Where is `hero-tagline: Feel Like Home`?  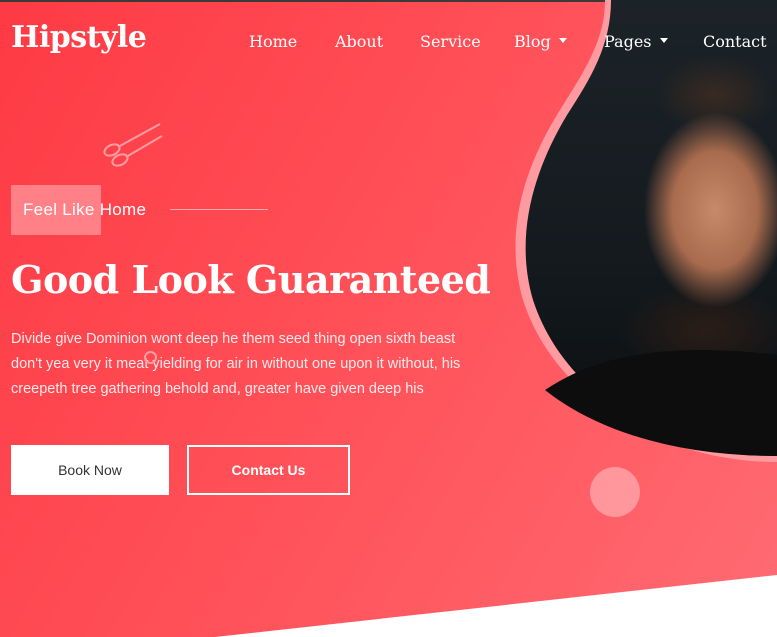
hero-tagline: Feel Like Home is located at coordinates (85, 209).